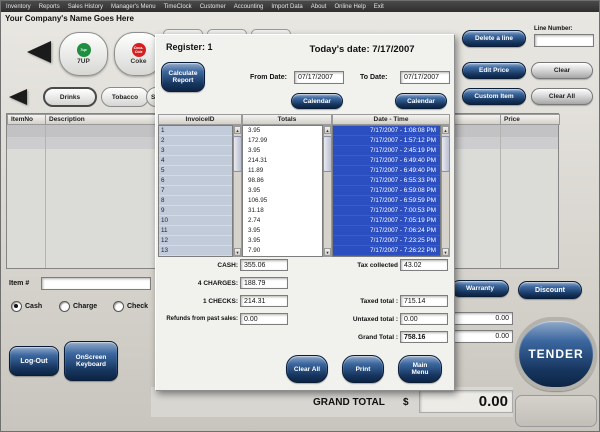 The height and width of the screenshot is (432, 600). I want to click on date-time-cell: 7/17/2007 - 7:06:24 PM, so click(386, 231).